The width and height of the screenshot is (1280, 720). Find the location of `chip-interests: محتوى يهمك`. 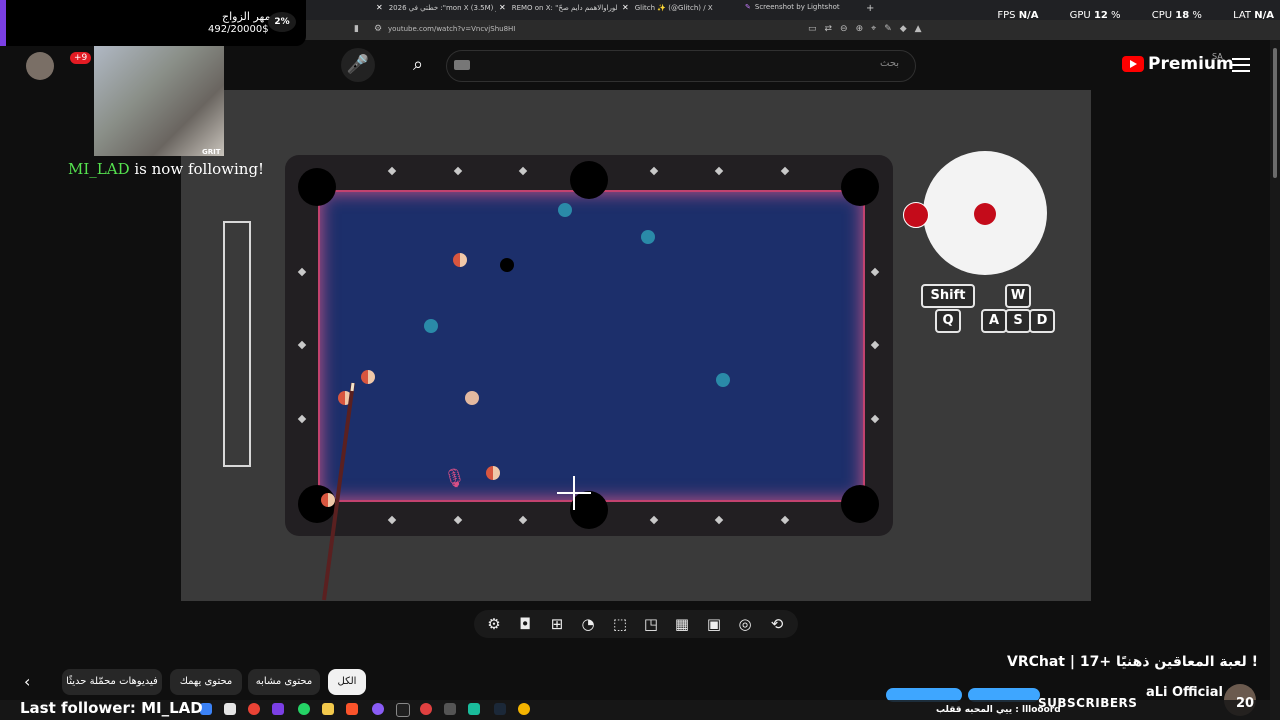

chip-interests: محتوى يهمك is located at coordinates (206, 682).